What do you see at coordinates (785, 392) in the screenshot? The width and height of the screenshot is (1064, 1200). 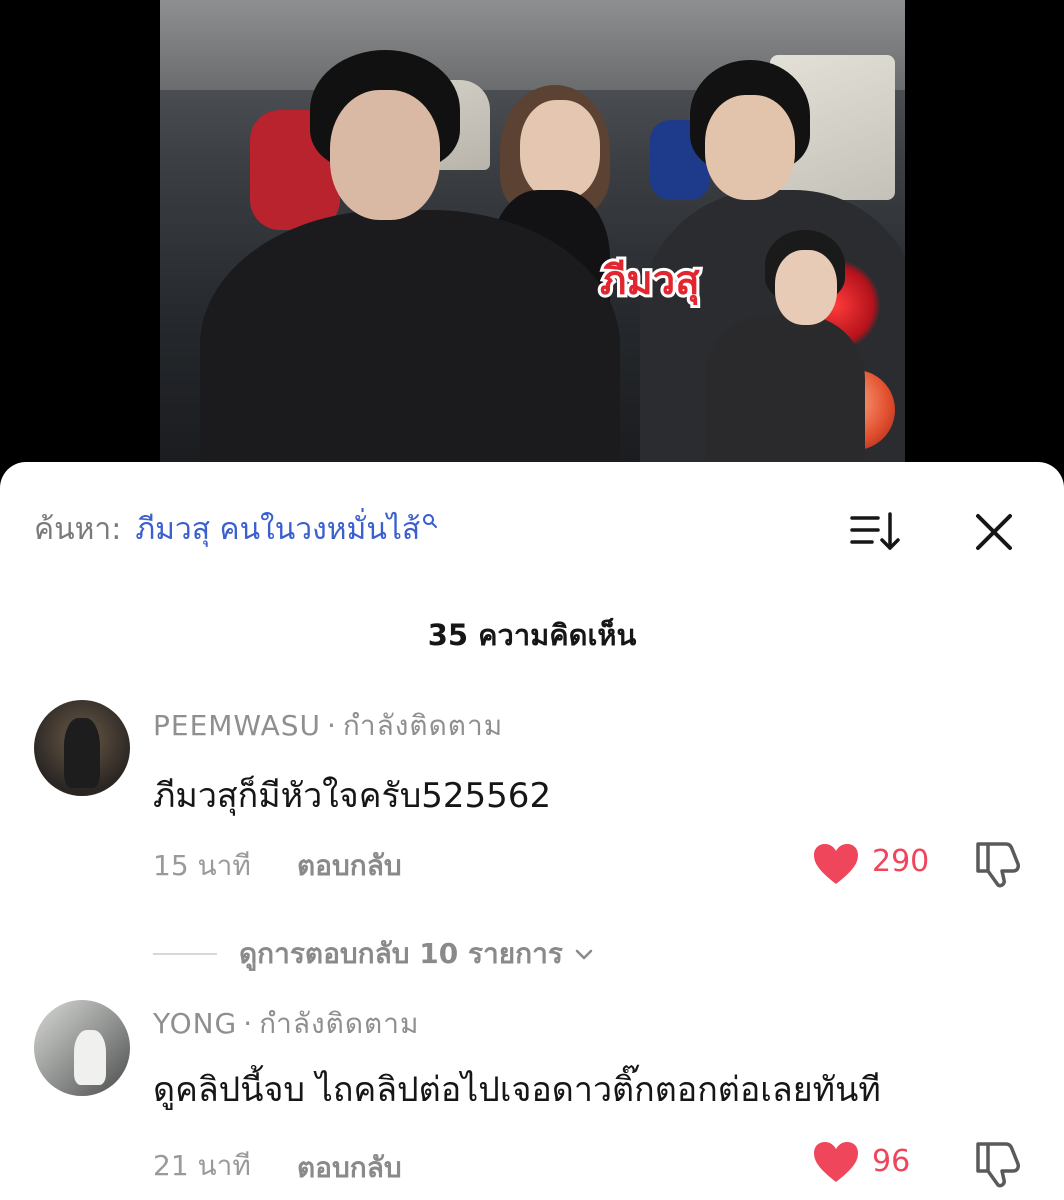 I see `inset-body` at bounding box center [785, 392].